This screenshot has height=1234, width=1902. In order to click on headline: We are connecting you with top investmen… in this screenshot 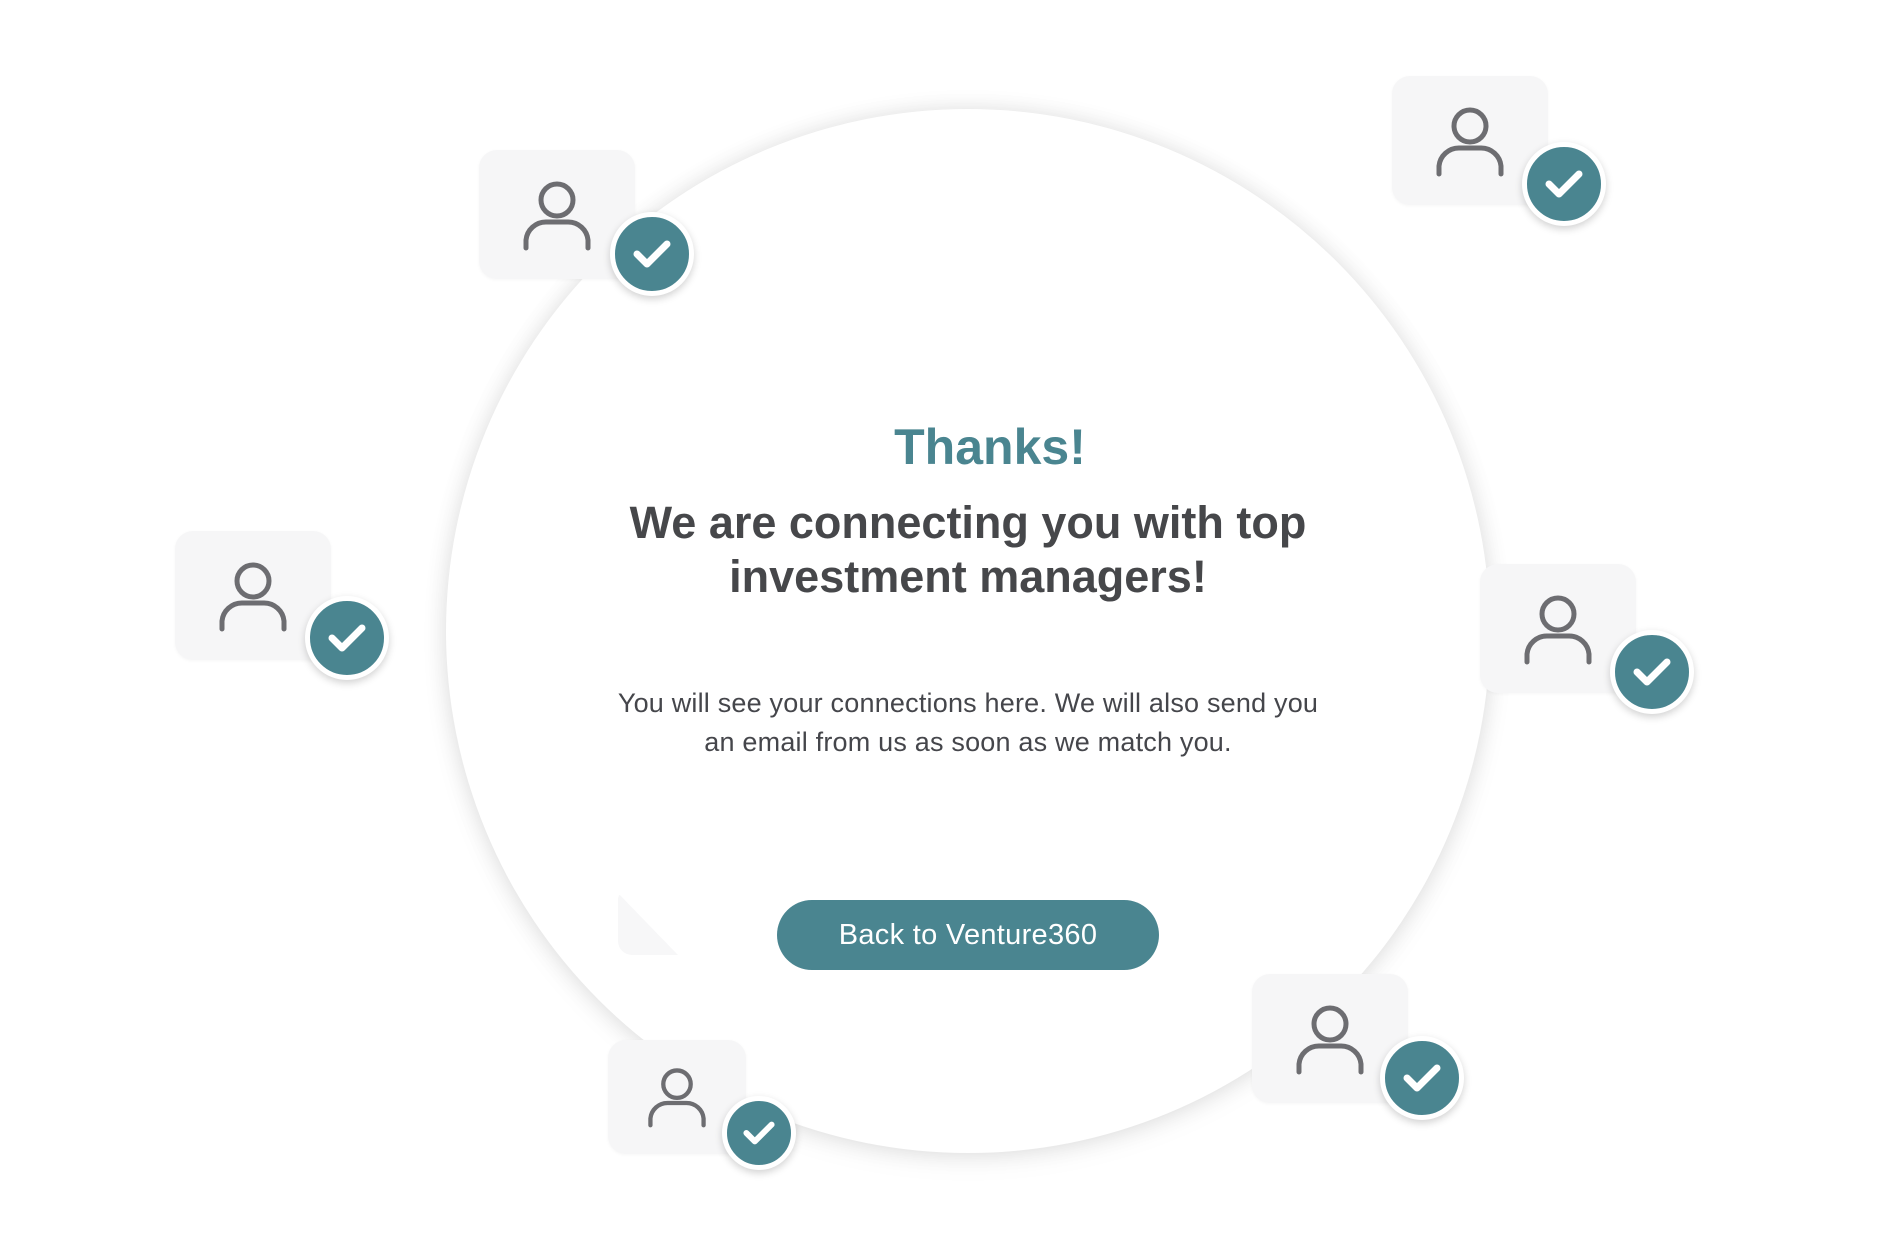, I will do `click(968, 549)`.